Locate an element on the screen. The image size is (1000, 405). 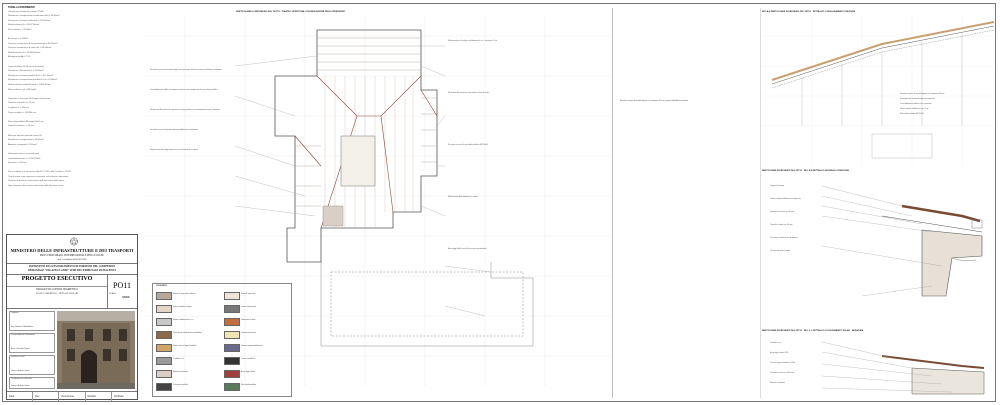
legend-label: Connettori metallici is located at coordinates (181, 385).